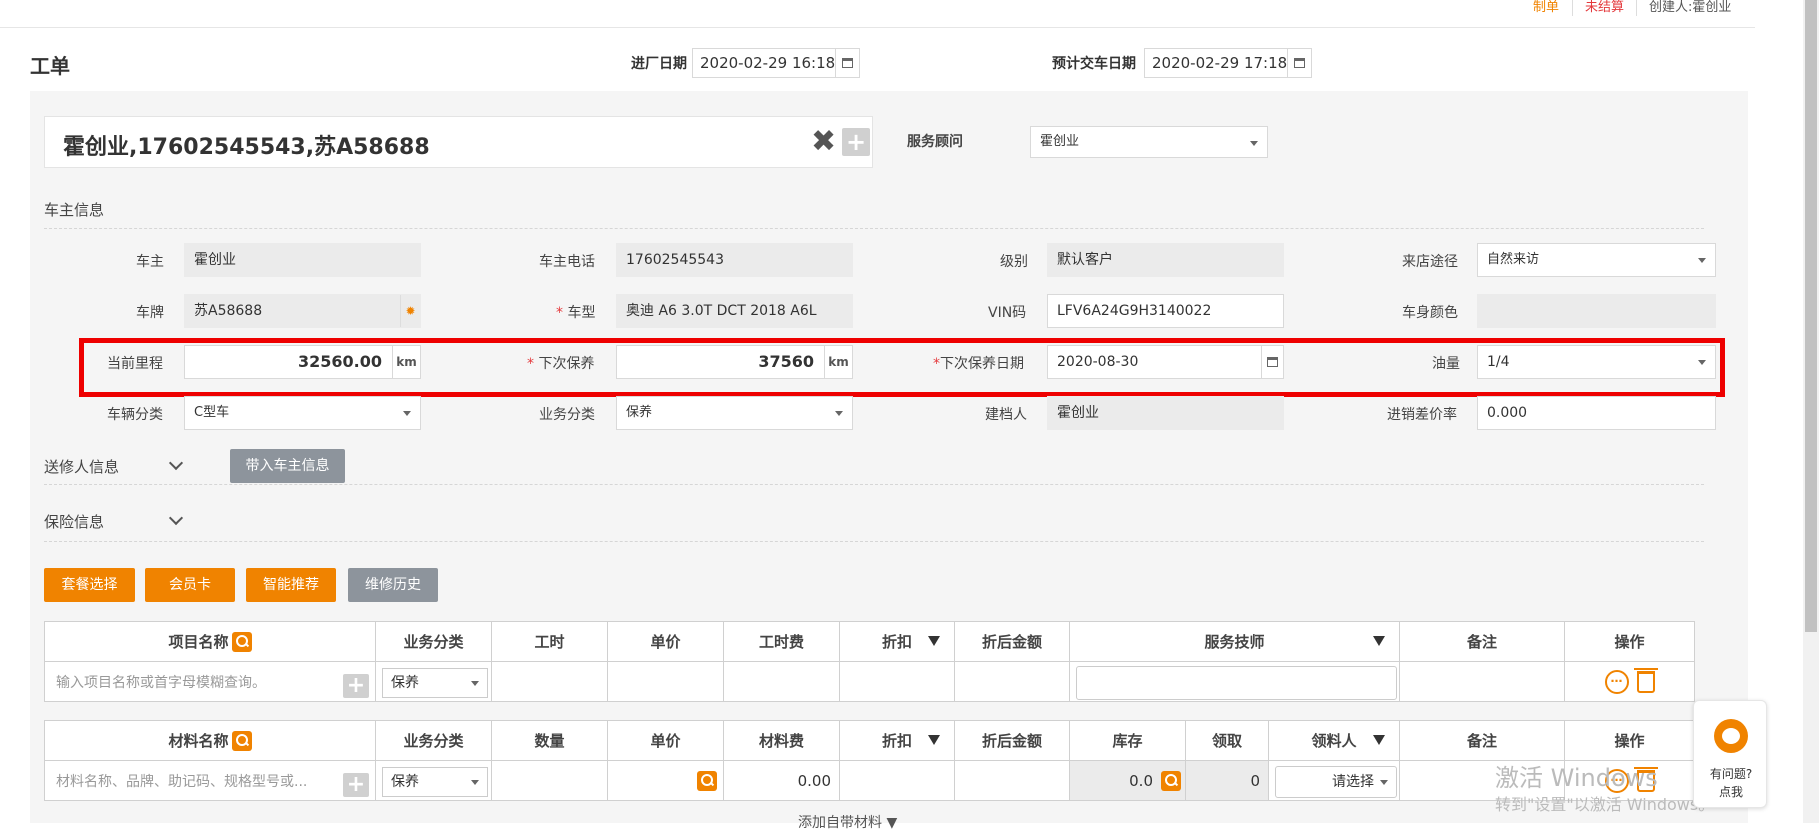  I want to click on color-field, so click(1596, 311).